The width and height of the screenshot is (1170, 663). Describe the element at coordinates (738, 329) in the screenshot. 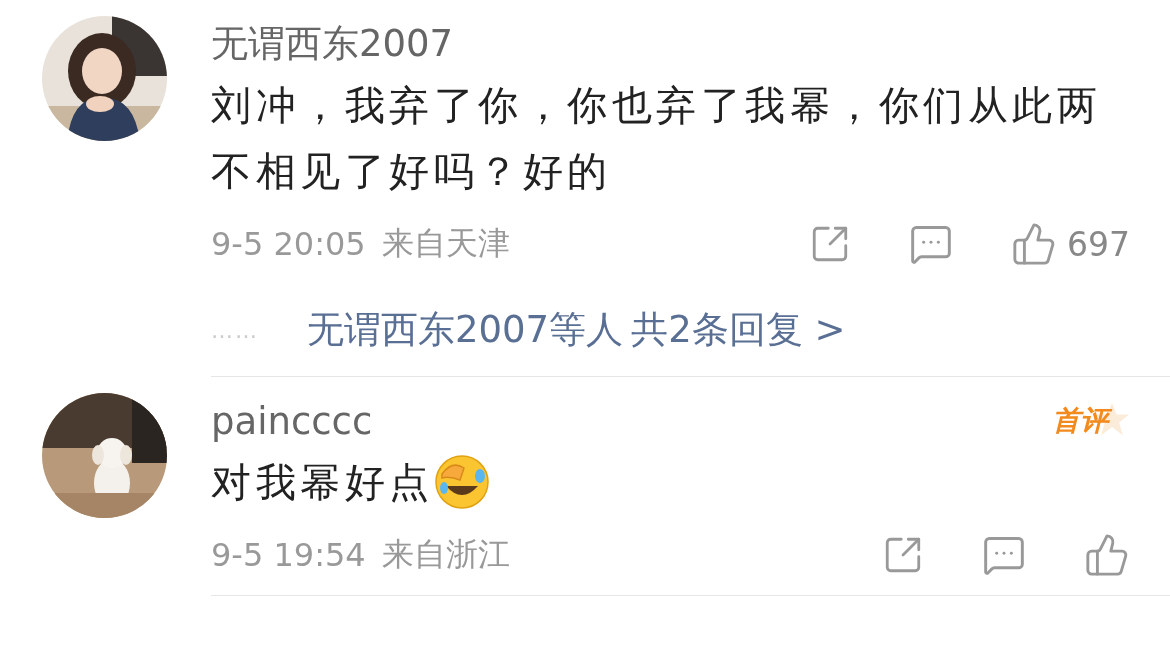

I see `reply-count-link: 共2条回复 >` at that location.